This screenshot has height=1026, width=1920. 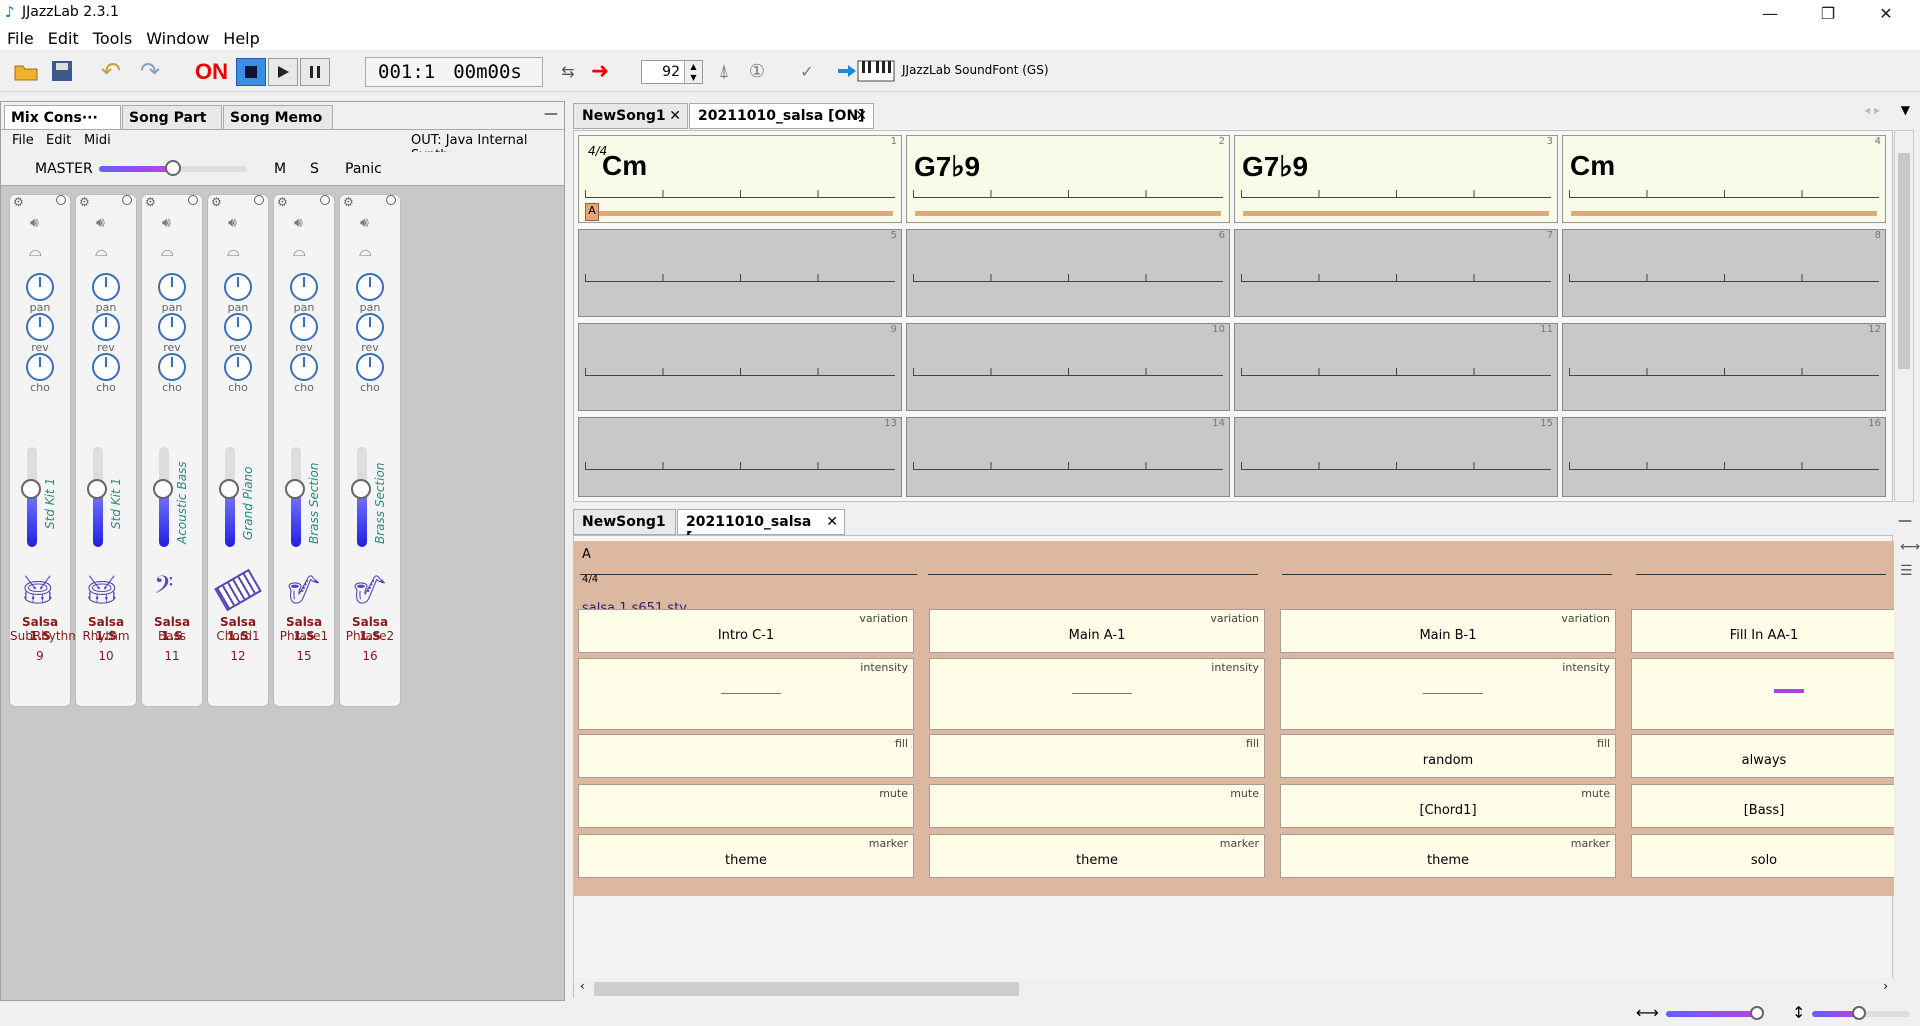 What do you see at coordinates (740, 179) in the screenshot?
I see `bar-1: 1 4/4 Cm A` at bounding box center [740, 179].